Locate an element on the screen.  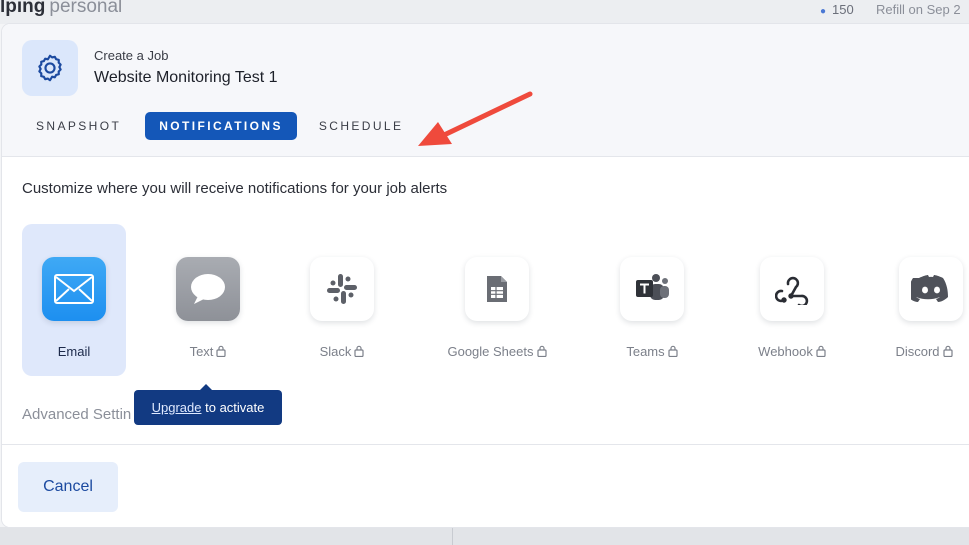
job-name: Website Monitoring Test 1 is located at coordinates (186, 77).